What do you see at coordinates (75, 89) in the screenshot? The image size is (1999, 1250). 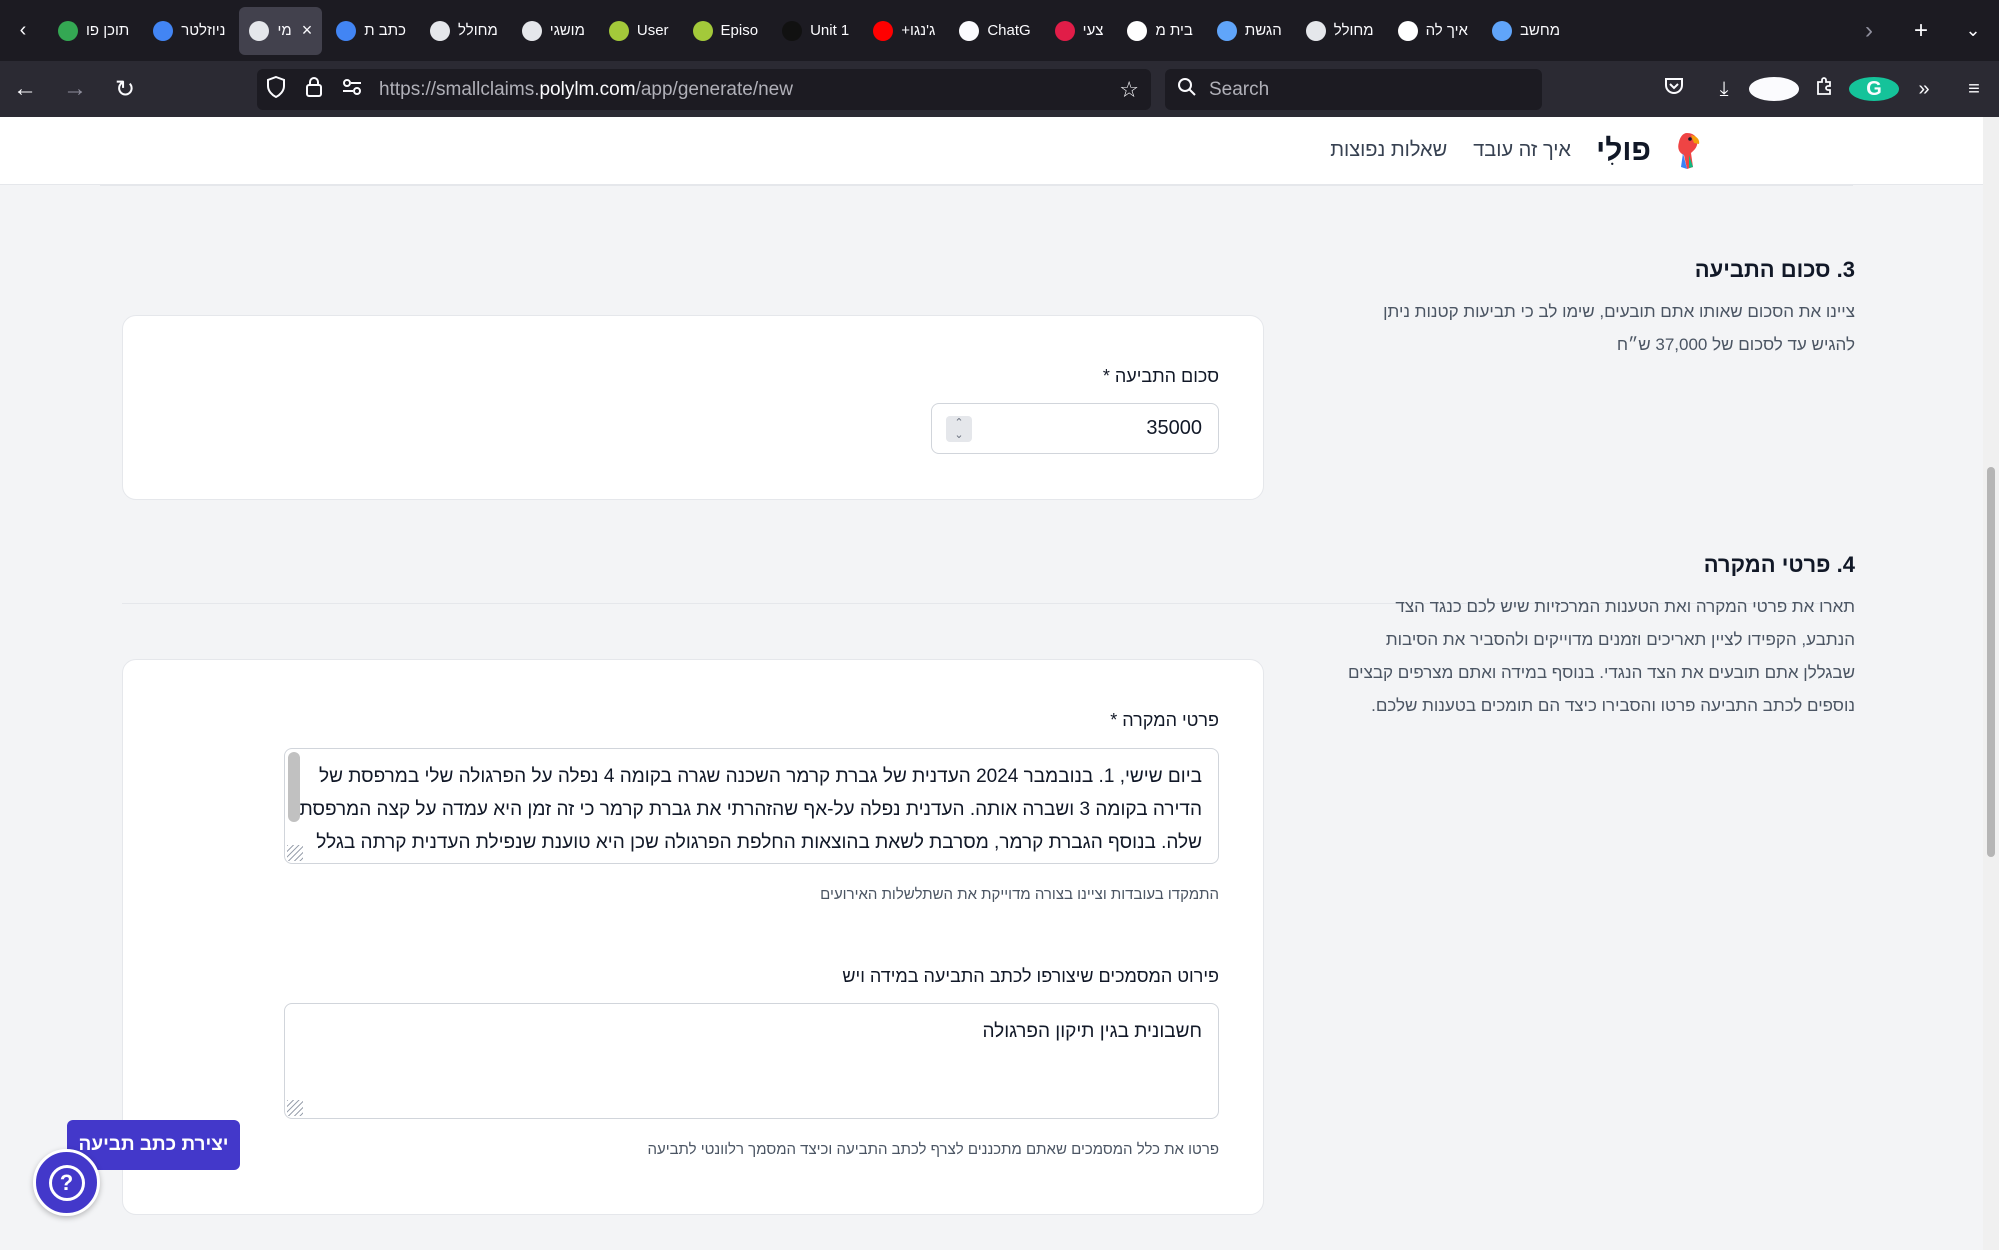 I see `forward-icon: →` at bounding box center [75, 89].